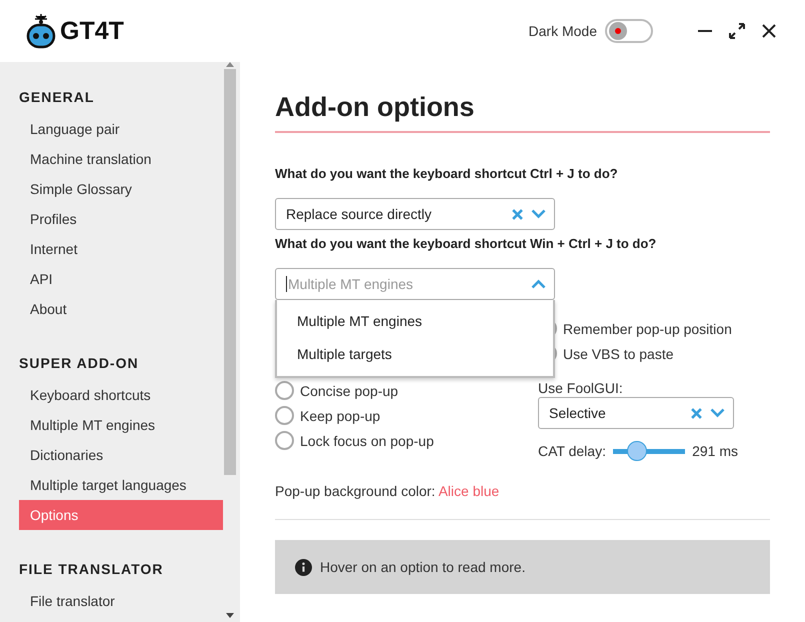  What do you see at coordinates (57, 97) in the screenshot?
I see `section-heading: GENERAL` at bounding box center [57, 97].